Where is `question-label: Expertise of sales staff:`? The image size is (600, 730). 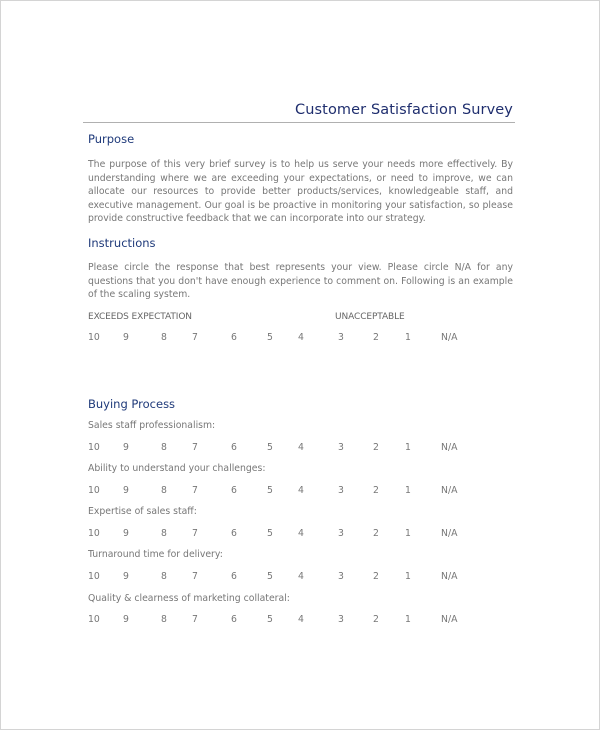
question-label: Expertise of sales staff: is located at coordinates (142, 511).